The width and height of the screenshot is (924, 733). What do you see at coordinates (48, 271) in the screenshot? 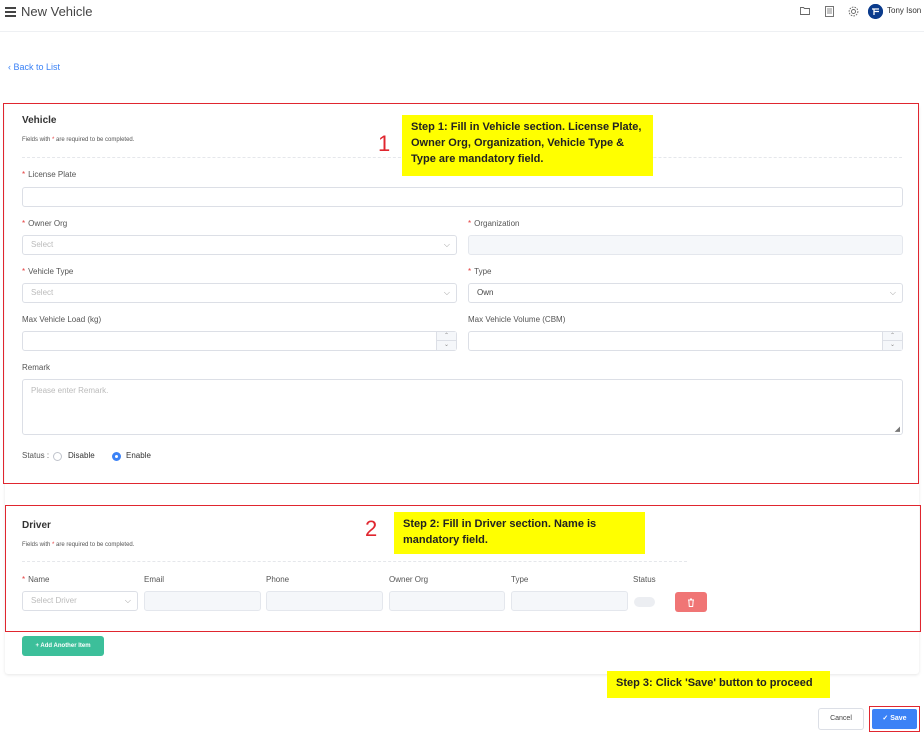
I see `vehicle-type-label: * Vehicle Type` at bounding box center [48, 271].